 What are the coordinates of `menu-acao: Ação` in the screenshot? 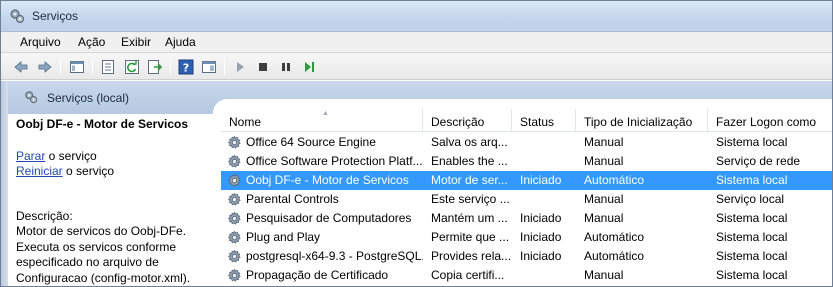 It's located at (91, 42).